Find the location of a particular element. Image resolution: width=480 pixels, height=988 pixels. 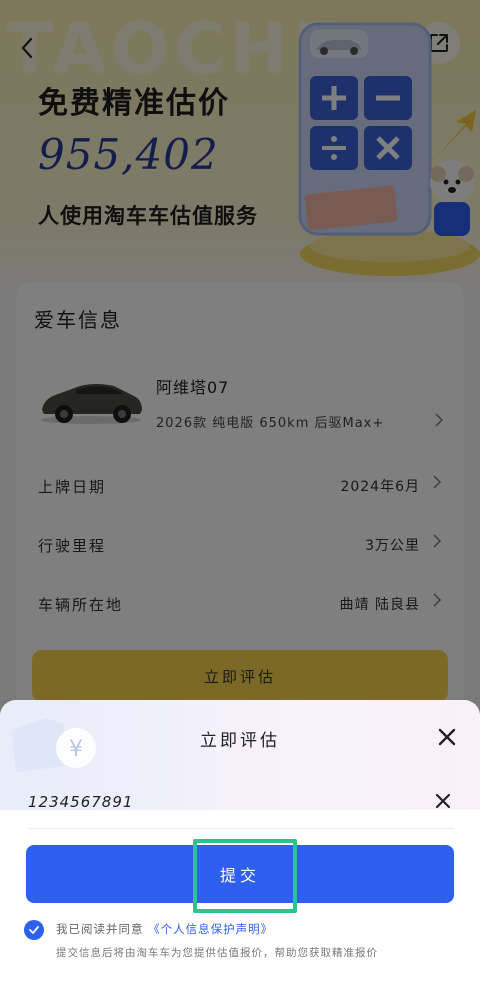

checkmark-icon is located at coordinates (34, 930).